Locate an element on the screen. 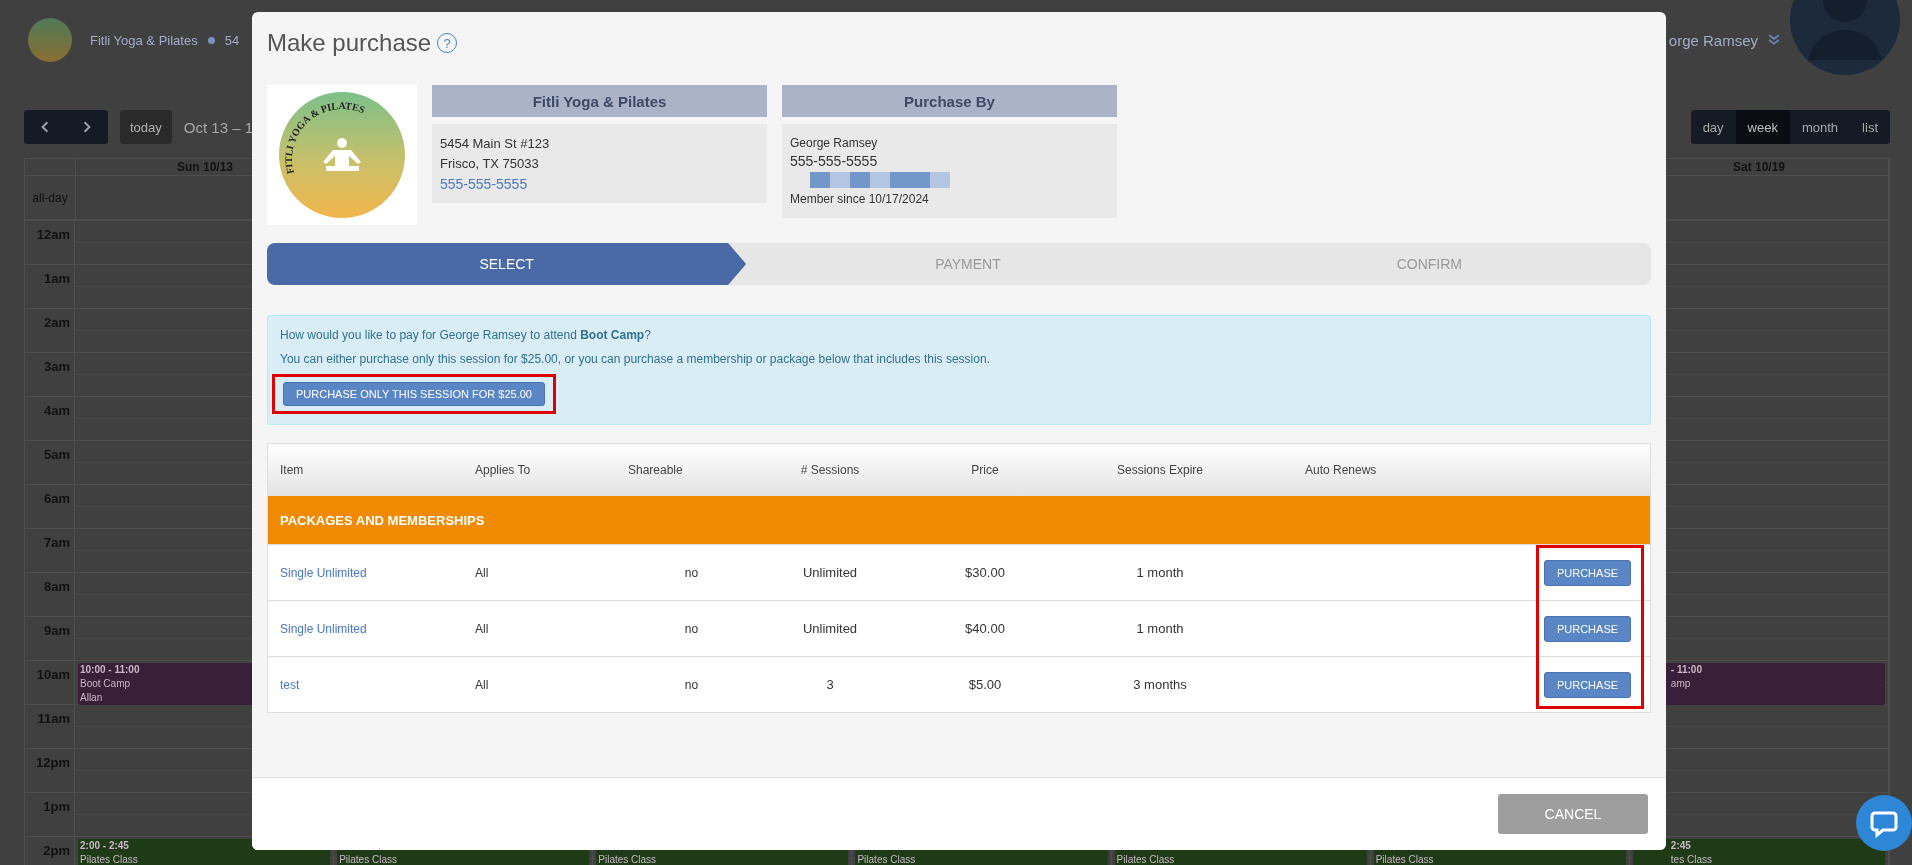 The width and height of the screenshot is (1912, 865). member-since: Member since 10/17/2024 is located at coordinates (860, 199).